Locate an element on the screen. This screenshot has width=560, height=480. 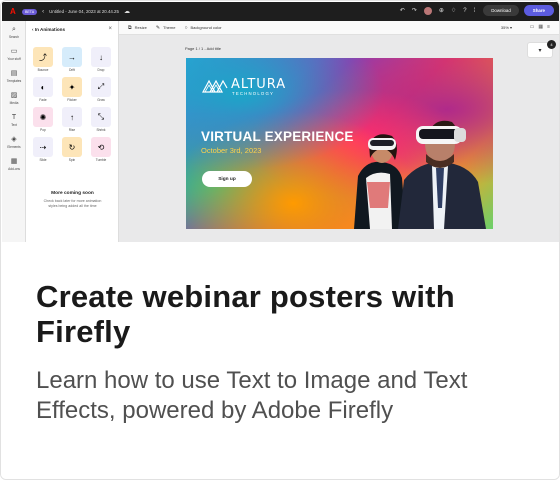
slide-icon: ⇢ is located at coordinates (43, 147).